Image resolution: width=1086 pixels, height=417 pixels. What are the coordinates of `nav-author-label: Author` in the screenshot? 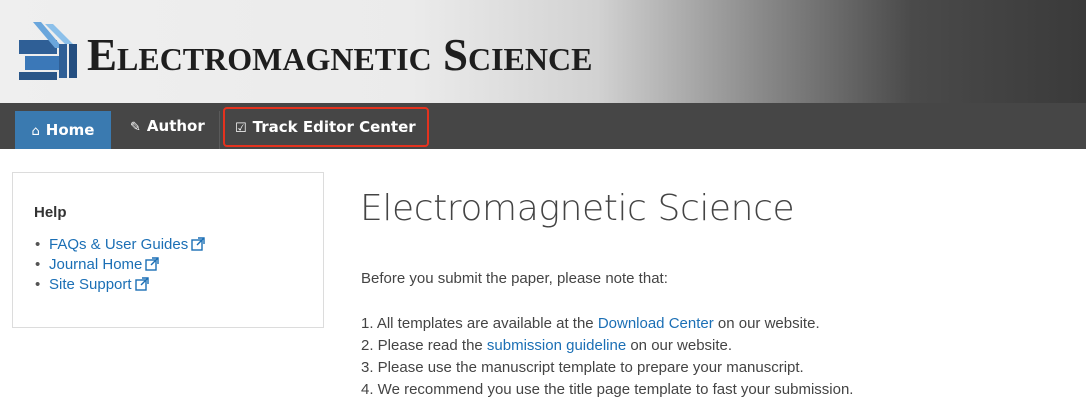 It's located at (175, 126).